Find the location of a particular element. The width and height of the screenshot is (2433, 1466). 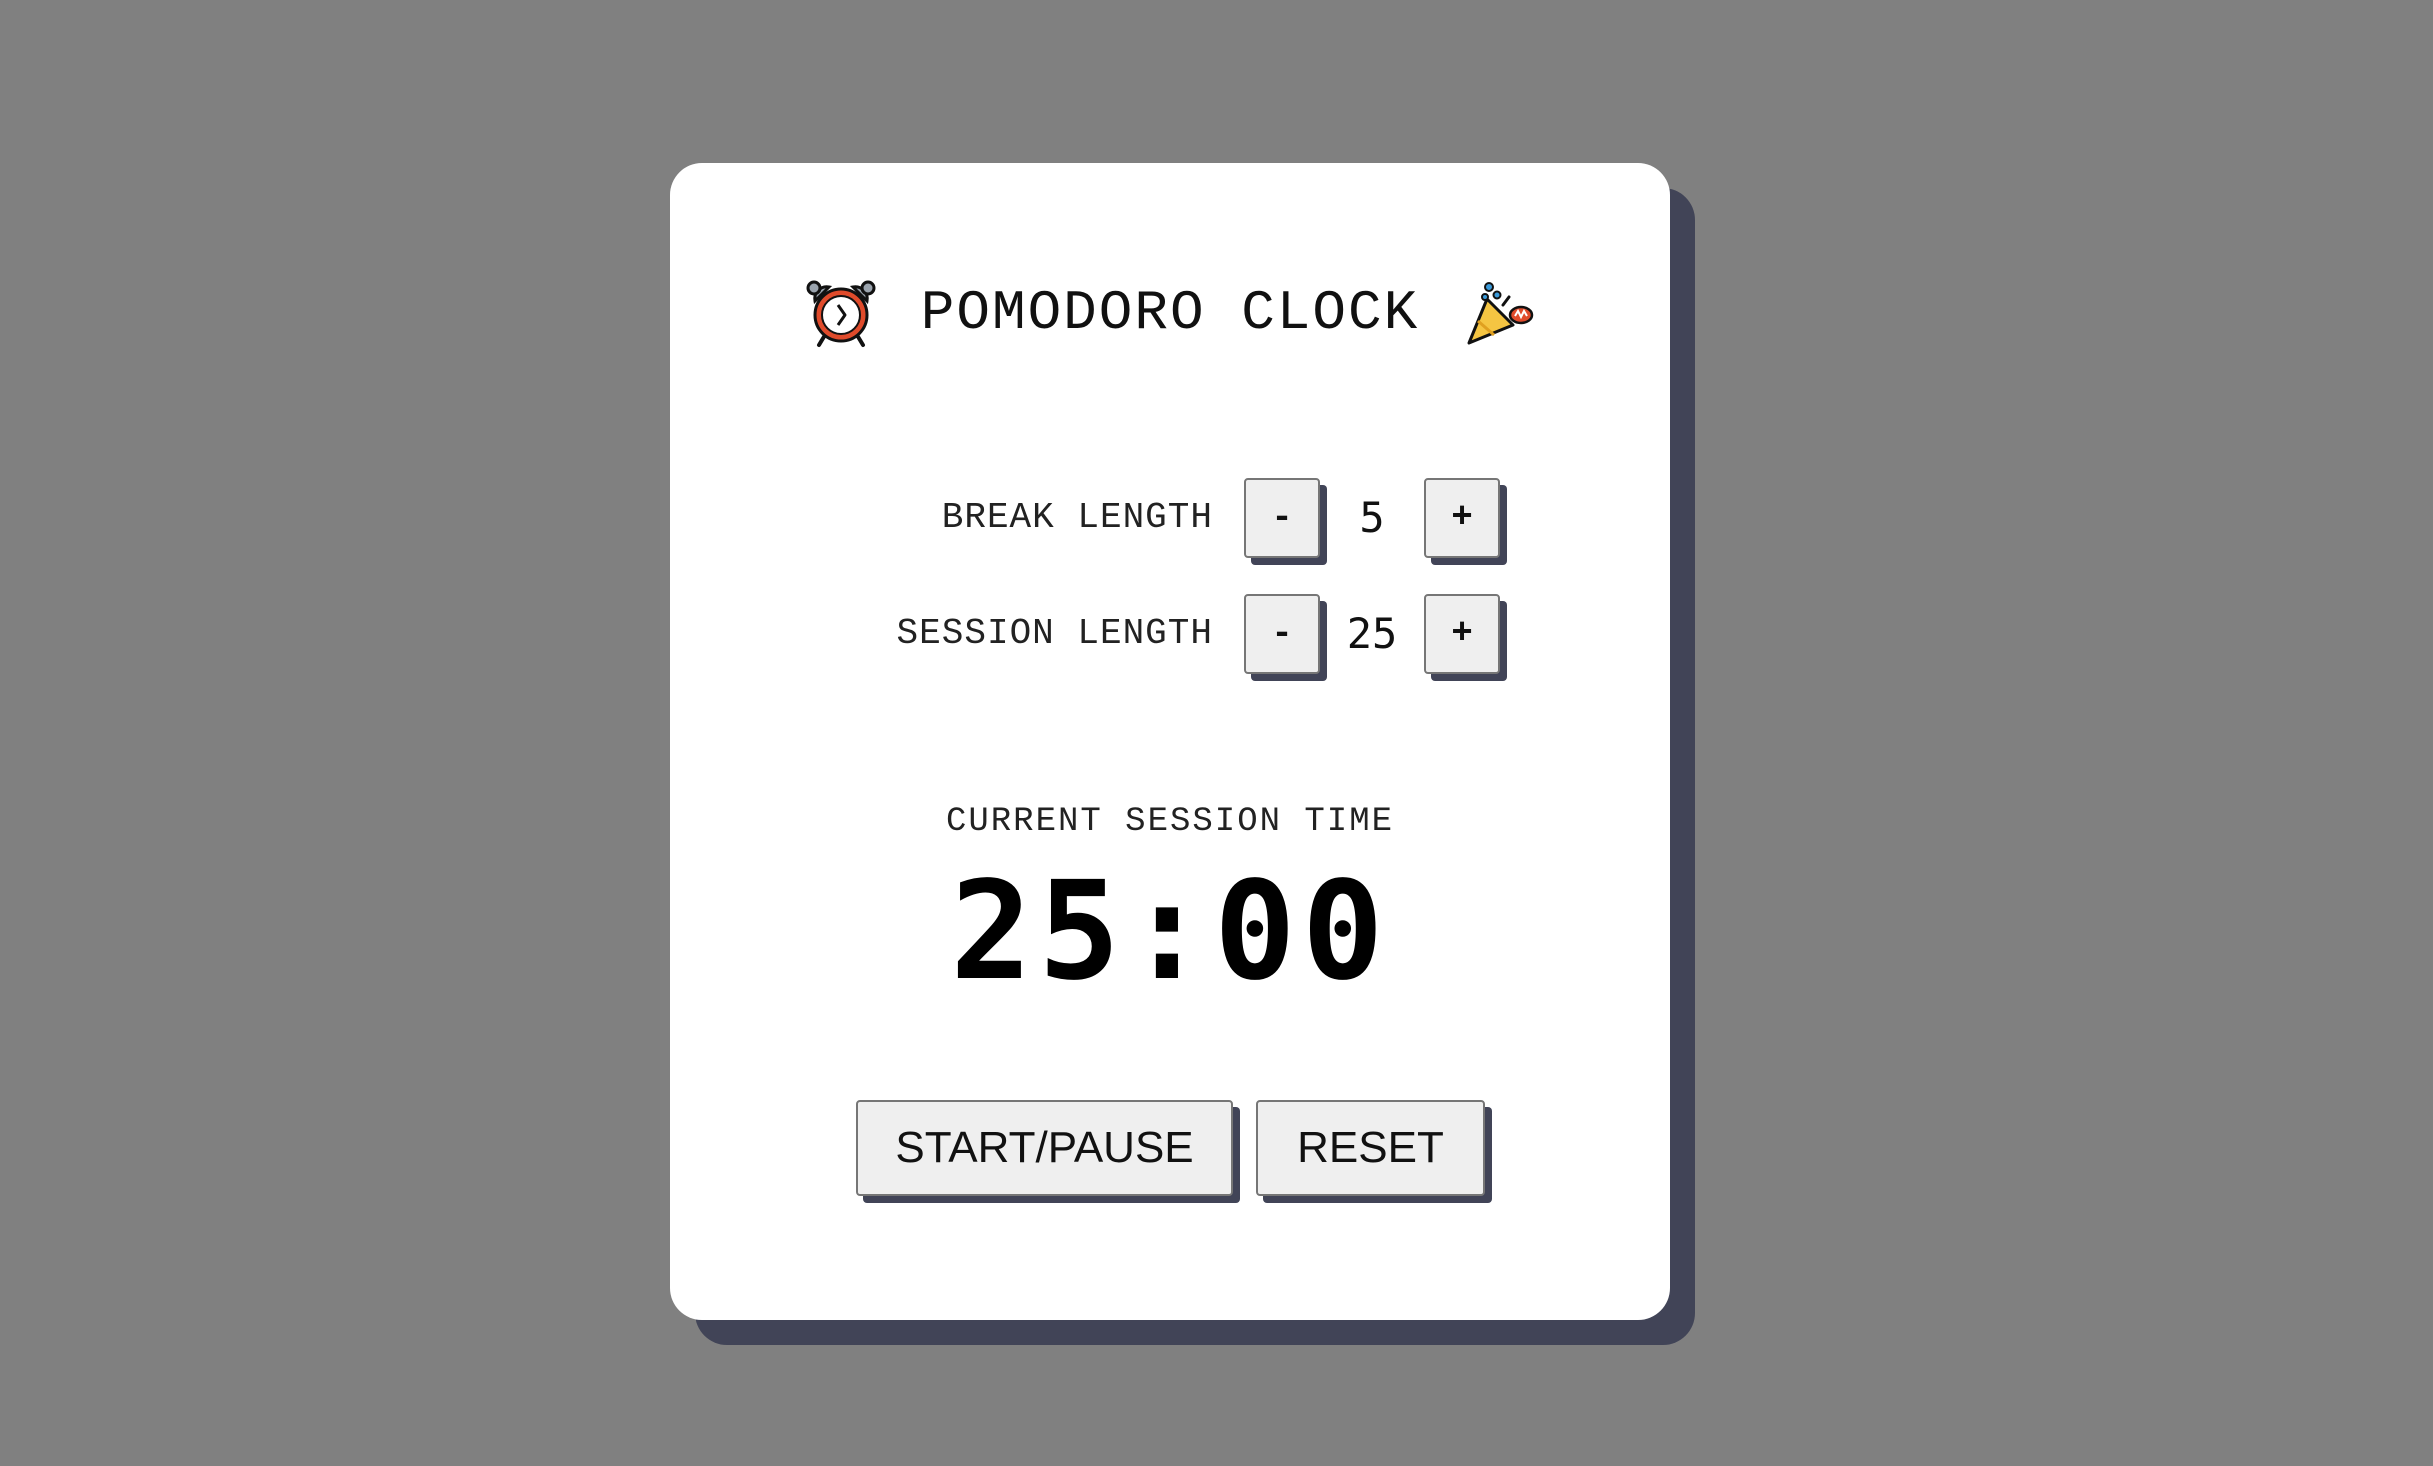

reset-button: RESET is located at coordinates (1370, 1148).